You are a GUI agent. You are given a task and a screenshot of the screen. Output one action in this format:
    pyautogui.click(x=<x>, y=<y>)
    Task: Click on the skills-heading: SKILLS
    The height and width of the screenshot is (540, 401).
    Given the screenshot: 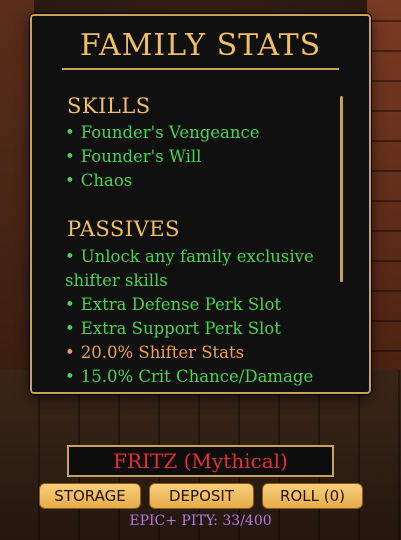 What is the action you would take?
    pyautogui.click(x=109, y=106)
    